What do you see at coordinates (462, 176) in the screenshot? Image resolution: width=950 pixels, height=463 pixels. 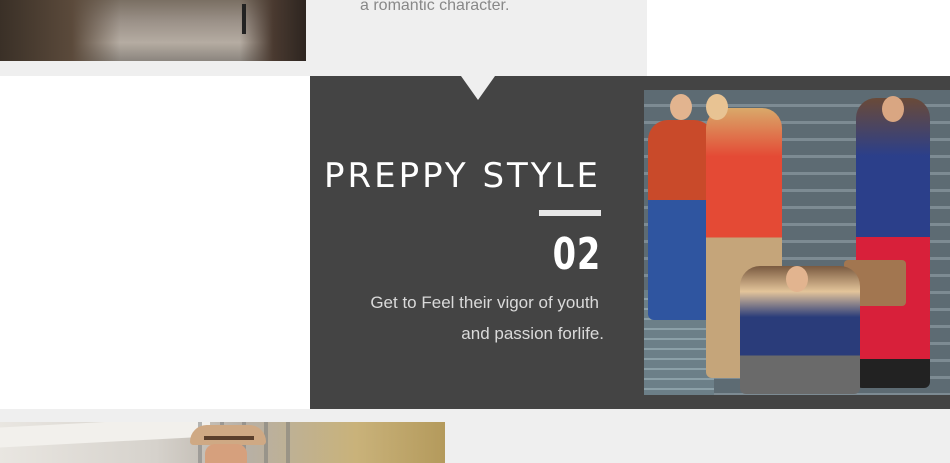 I see `style-title: PREPPY STYLE` at bounding box center [462, 176].